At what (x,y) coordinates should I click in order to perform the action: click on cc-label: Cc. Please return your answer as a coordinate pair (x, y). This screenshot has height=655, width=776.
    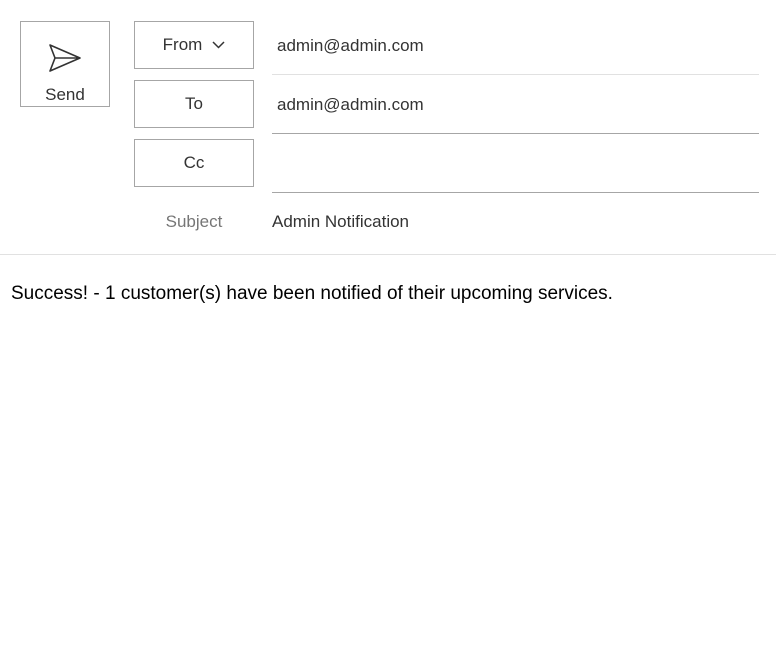
    Looking at the image, I should click on (194, 162).